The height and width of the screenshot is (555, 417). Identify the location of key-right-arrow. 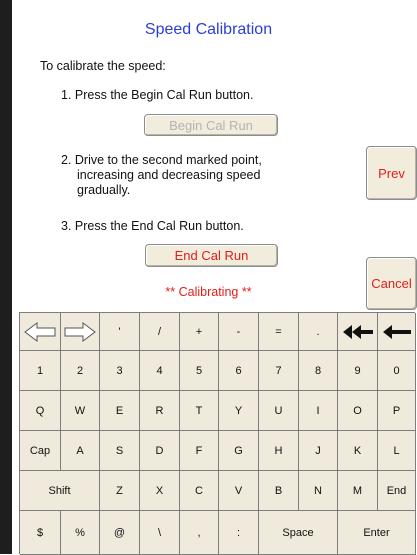
(80, 332).